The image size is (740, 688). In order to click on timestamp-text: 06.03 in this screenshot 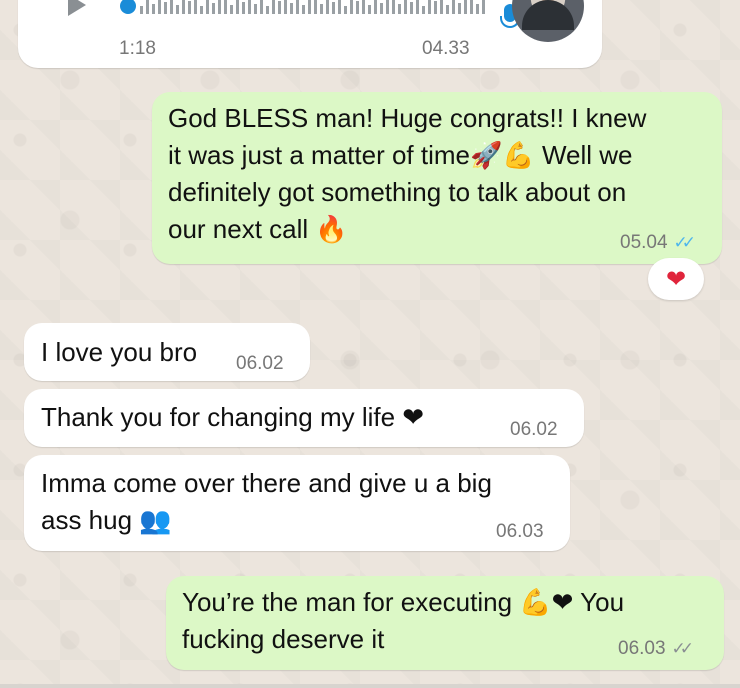, I will do `click(642, 648)`.